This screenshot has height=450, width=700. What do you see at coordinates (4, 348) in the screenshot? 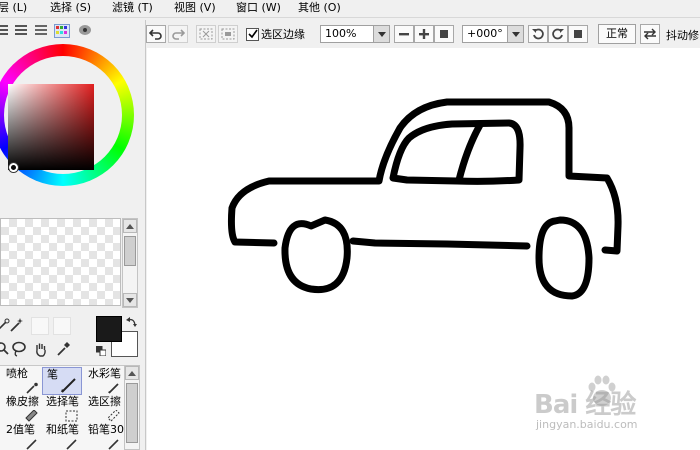
I see `magnifier-icon` at bounding box center [4, 348].